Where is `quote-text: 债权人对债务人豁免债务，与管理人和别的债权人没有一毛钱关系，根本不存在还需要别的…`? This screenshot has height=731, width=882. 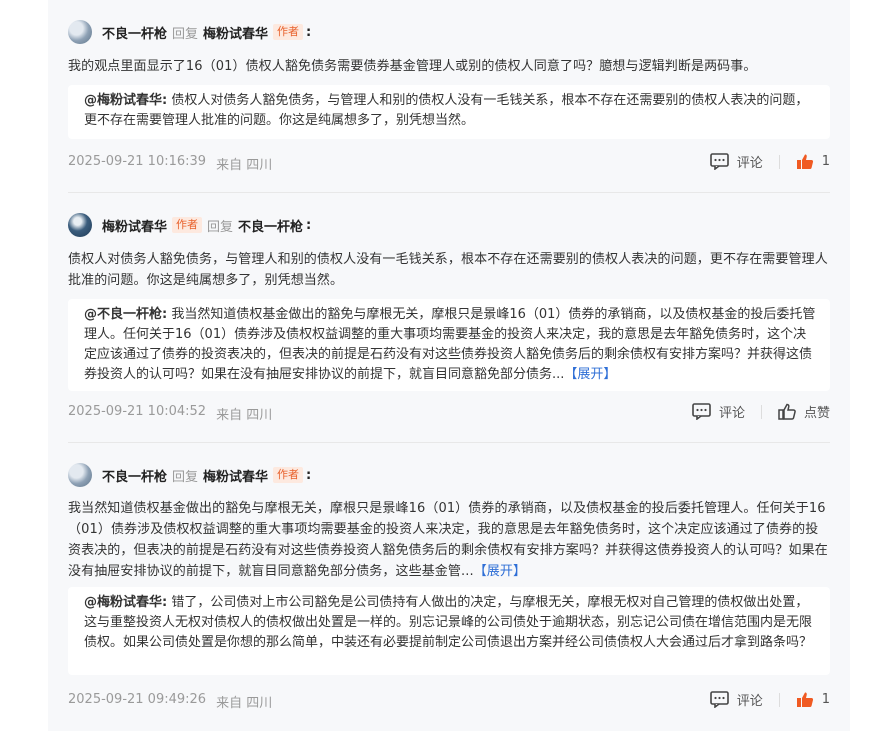
quote-text: 债权人对债务人豁免债务，与管理人和别的债权人没有一毛钱关系，根本不存在还需要别的… is located at coordinates (446, 110).